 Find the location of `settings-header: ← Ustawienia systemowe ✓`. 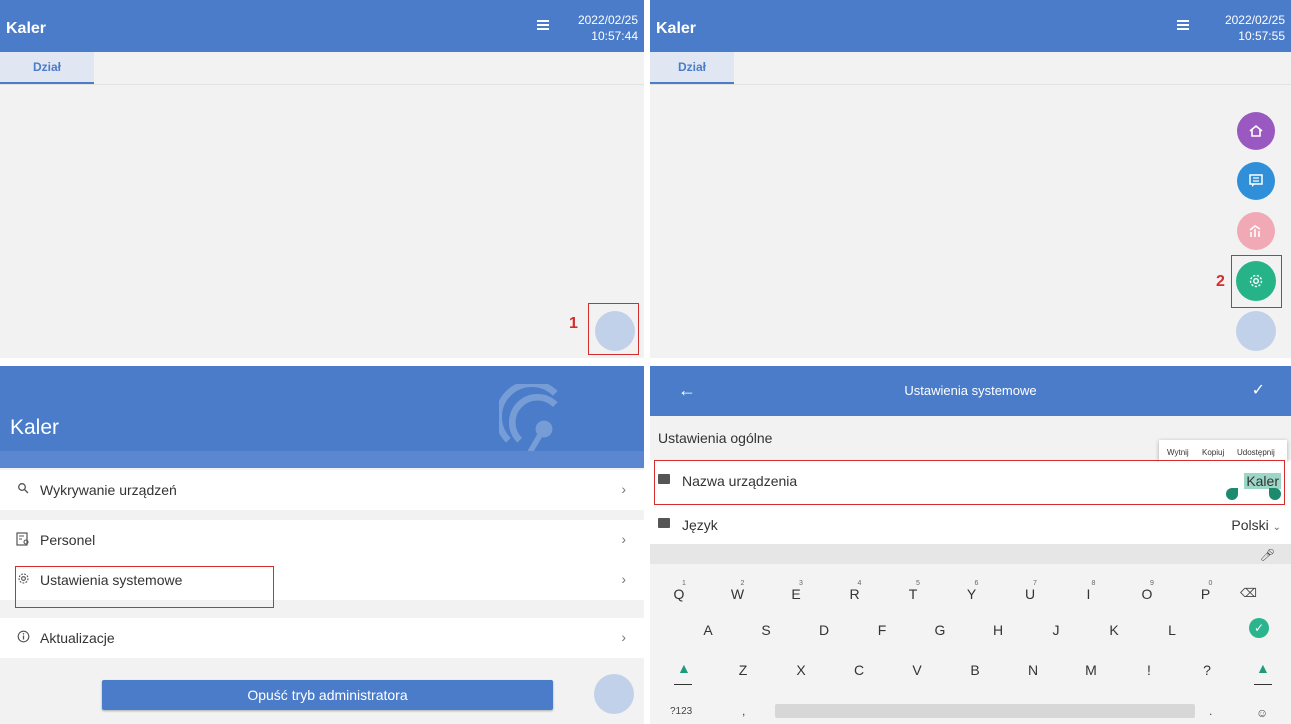

settings-header: ← Ustawienia systemowe ✓ is located at coordinates (970, 391).